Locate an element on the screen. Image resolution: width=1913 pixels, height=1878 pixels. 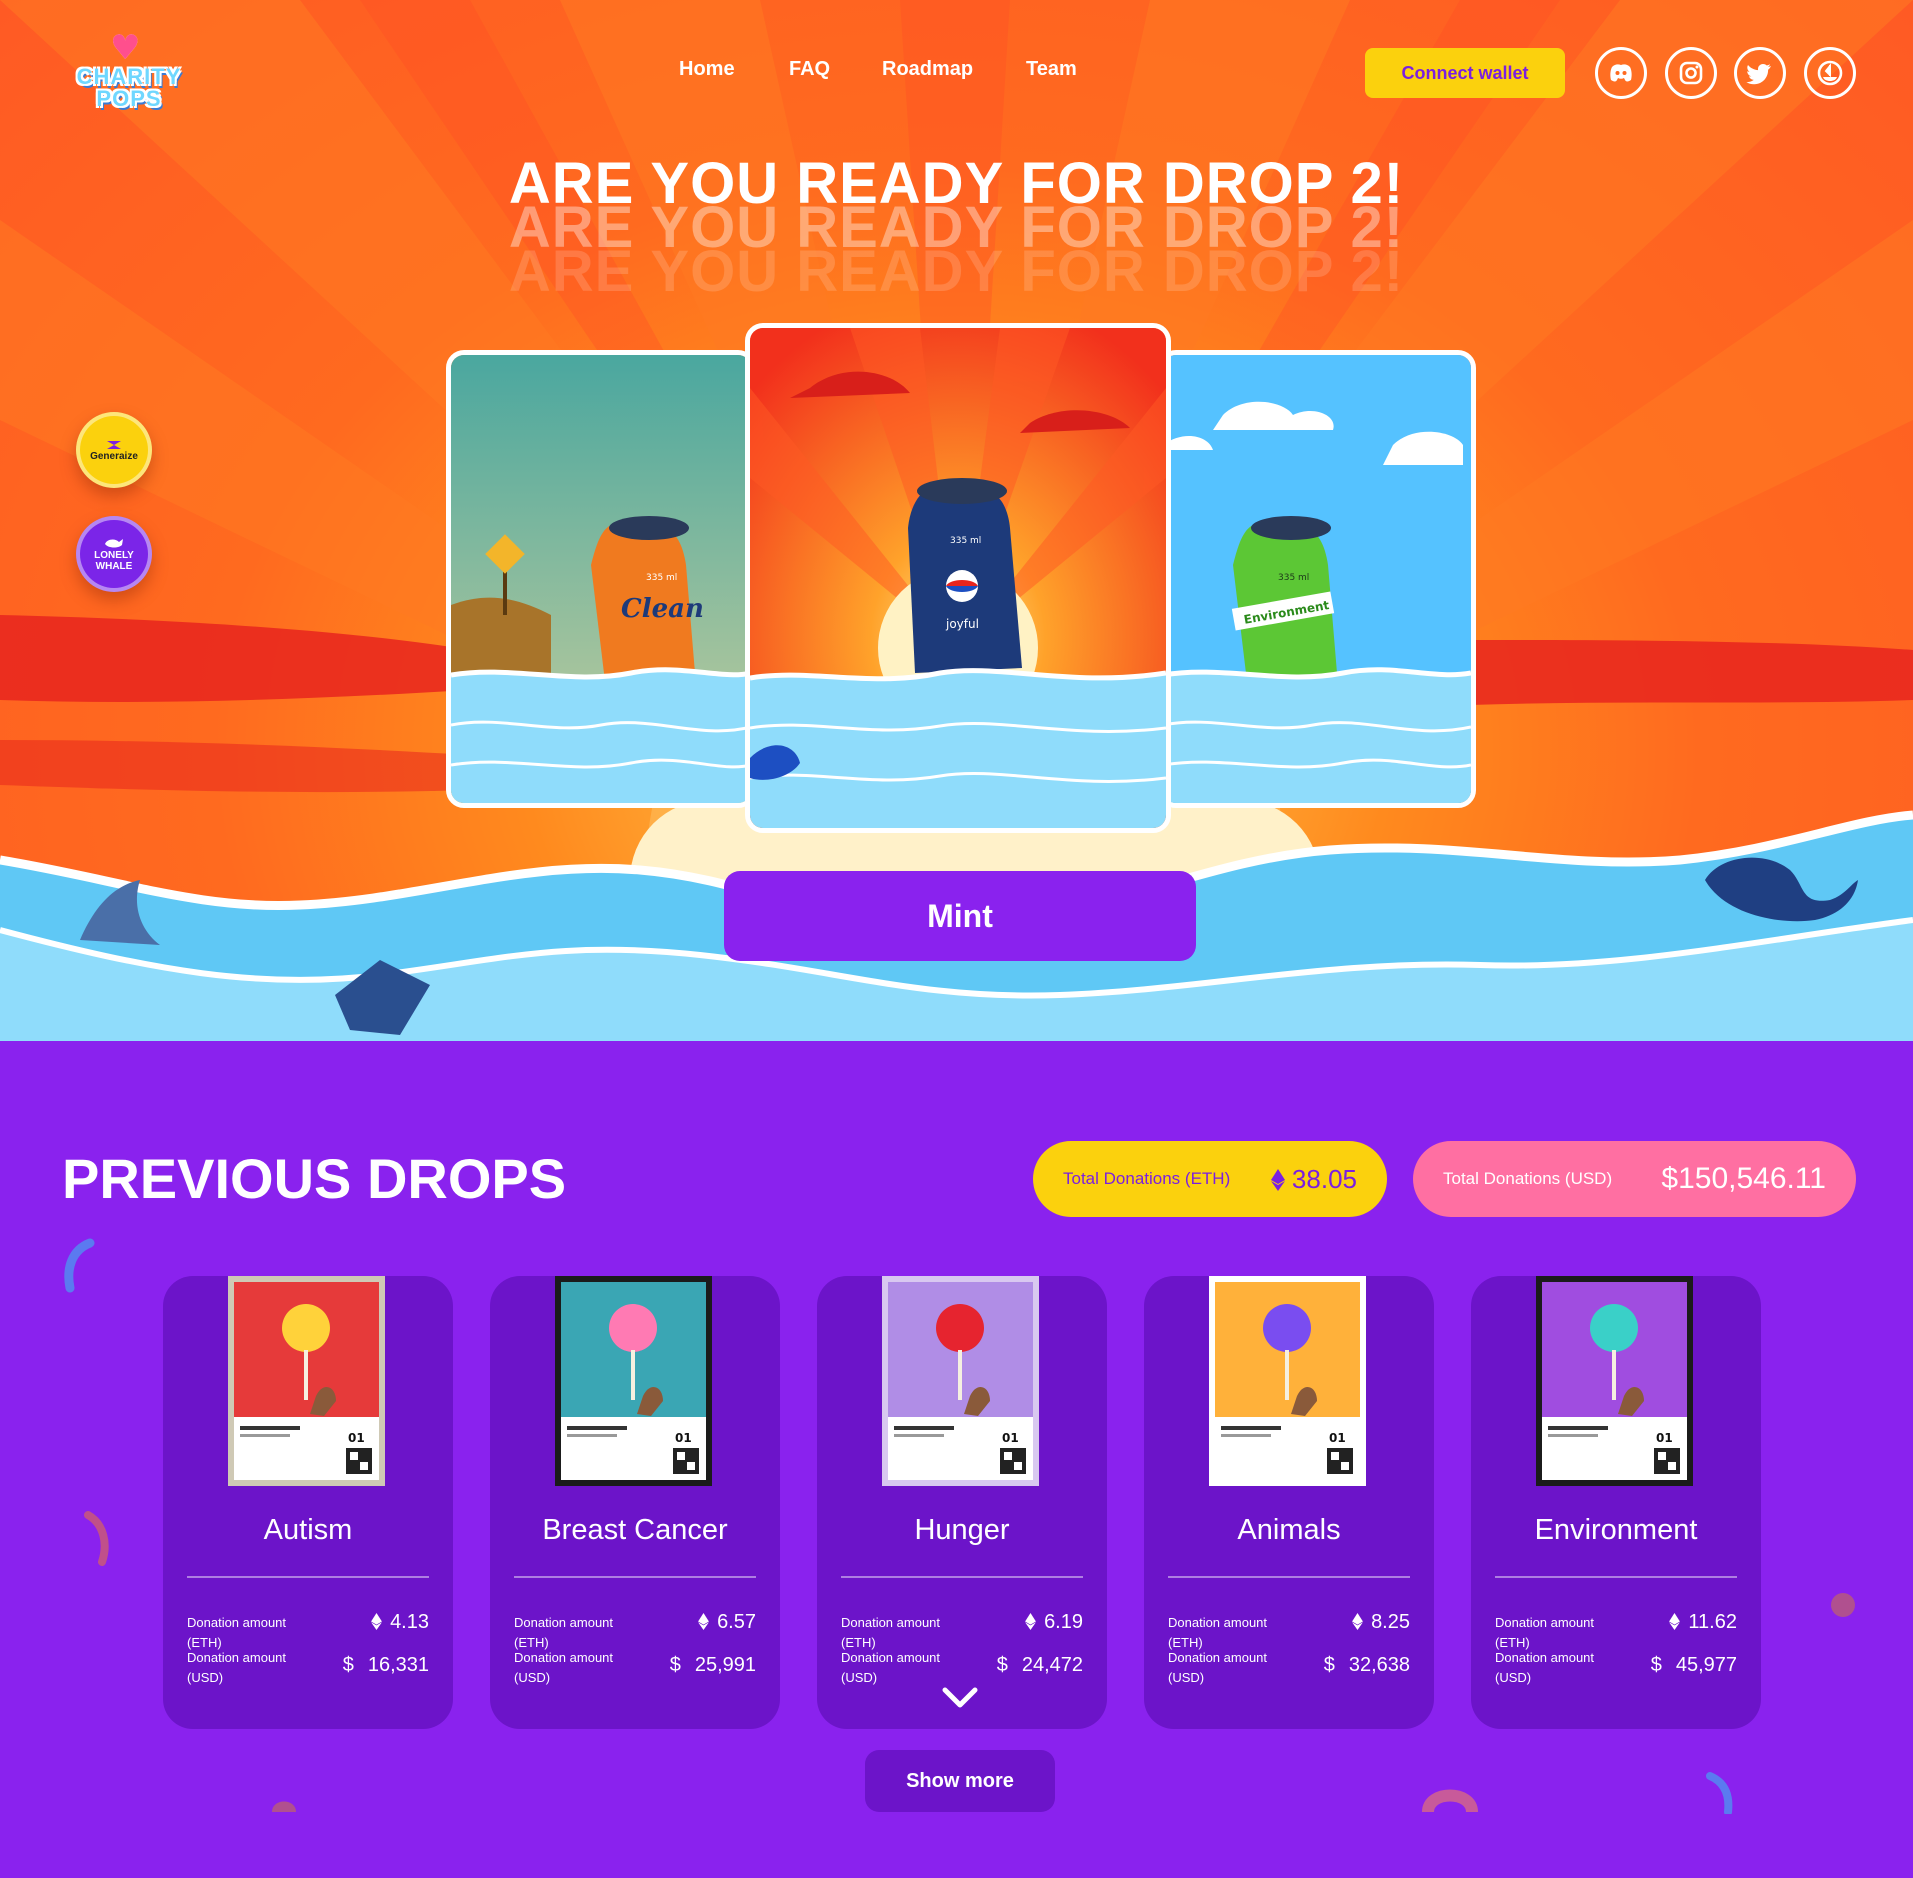
donation-eth-value-wrap: 4.13 is located at coordinates (400, 1622).